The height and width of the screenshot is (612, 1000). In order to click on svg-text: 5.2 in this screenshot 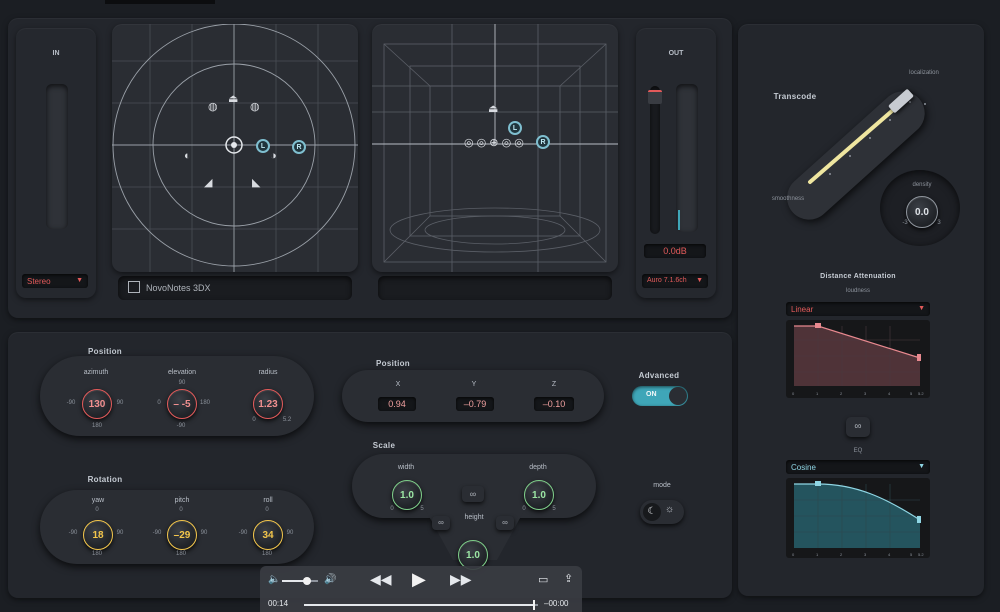, I will do `click(921, 554)`.